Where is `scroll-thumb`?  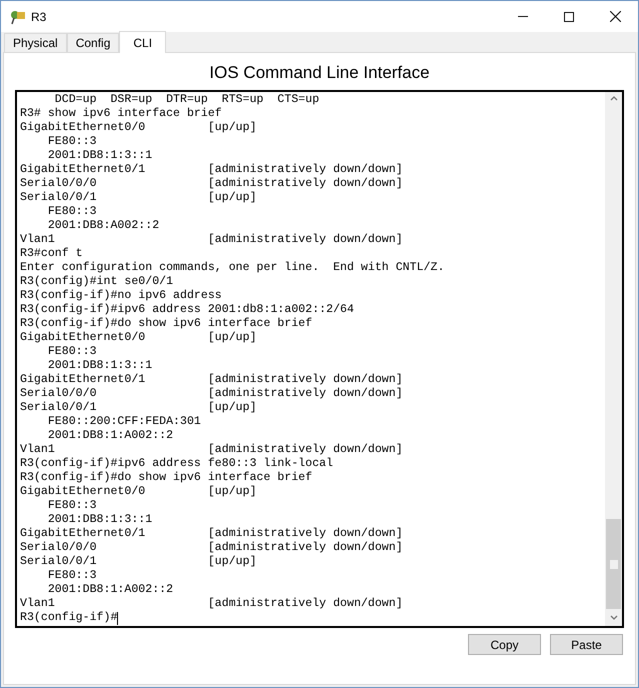 scroll-thumb is located at coordinates (613, 564).